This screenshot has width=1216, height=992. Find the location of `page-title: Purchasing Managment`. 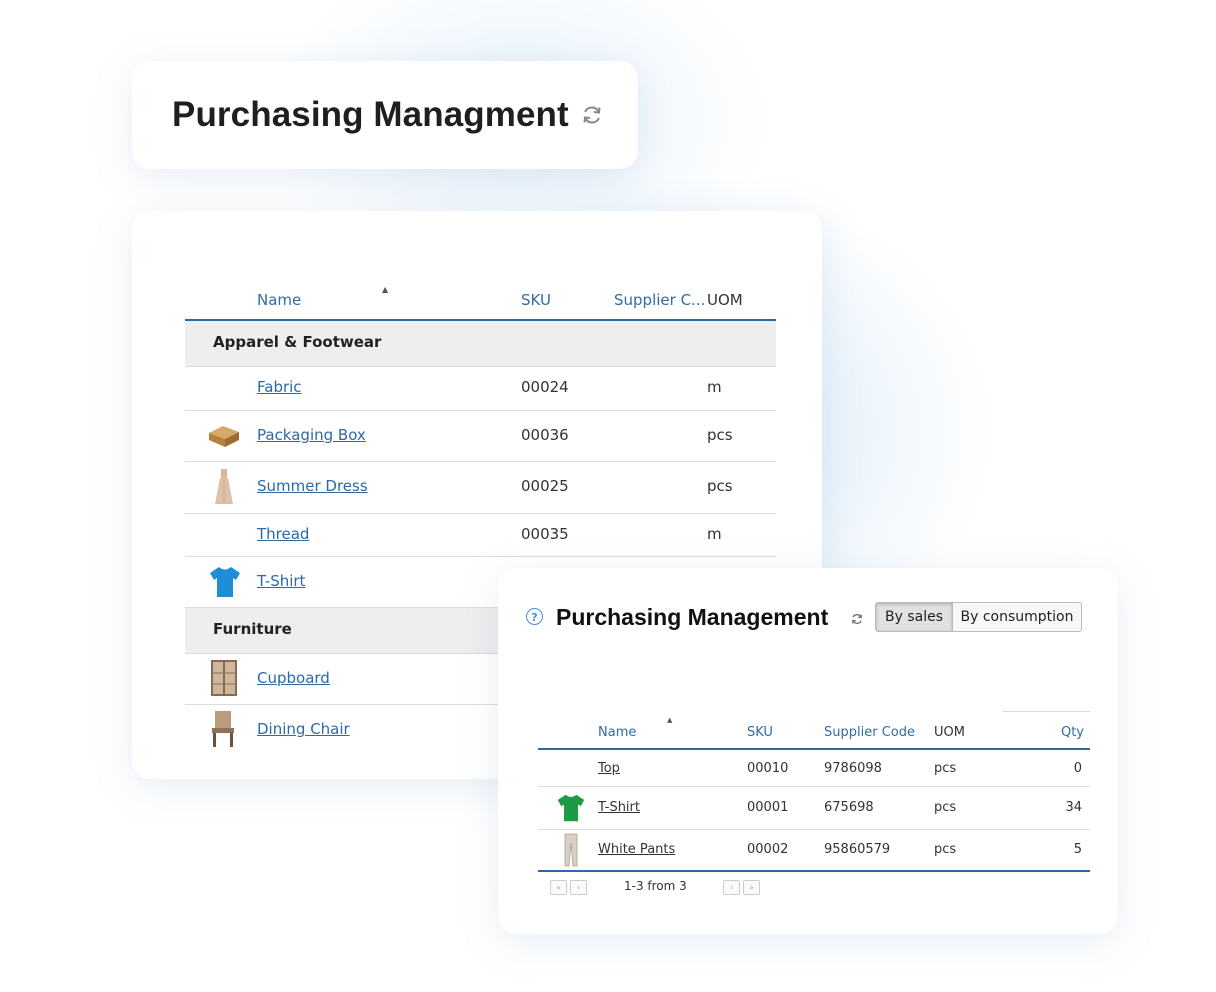

page-title: Purchasing Managment is located at coordinates (370, 114).